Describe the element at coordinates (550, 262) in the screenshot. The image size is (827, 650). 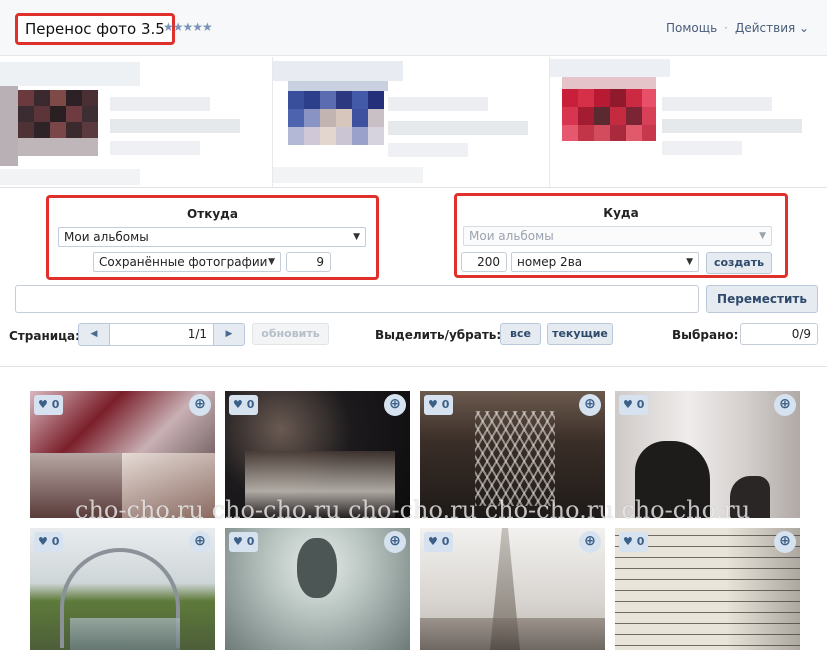
I see `target-album-name-value: номер 2ва` at that location.